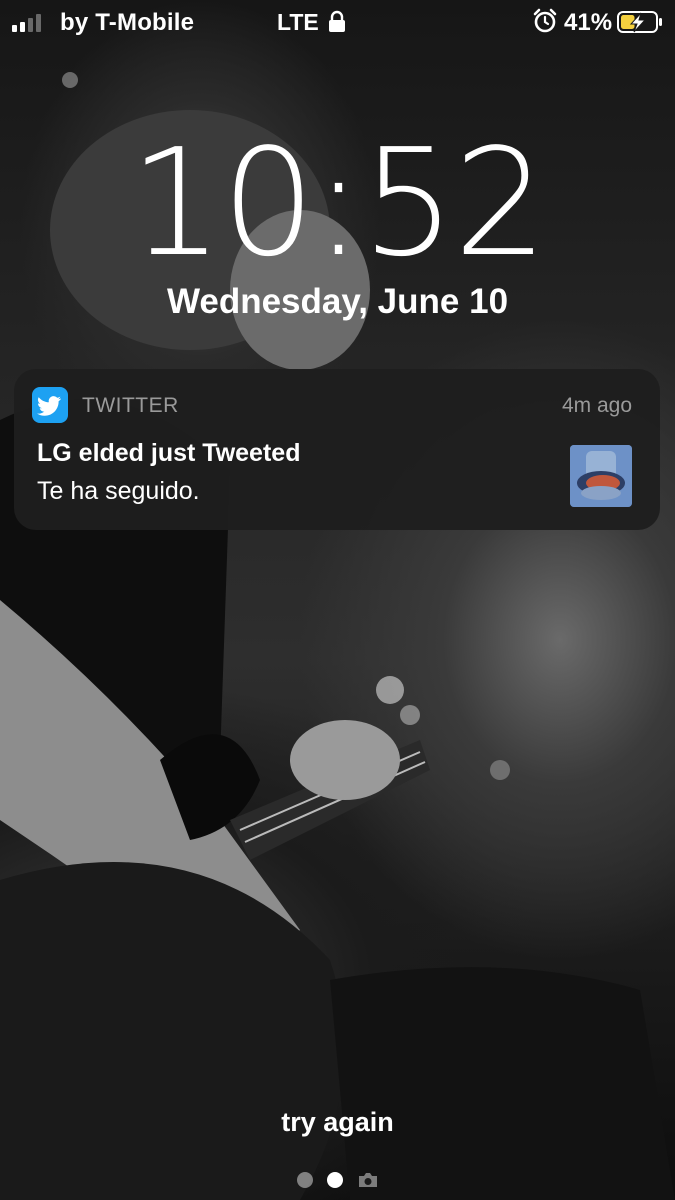 The width and height of the screenshot is (675, 1200). What do you see at coordinates (639, 22) in the screenshot?
I see `battery-charging-icon` at bounding box center [639, 22].